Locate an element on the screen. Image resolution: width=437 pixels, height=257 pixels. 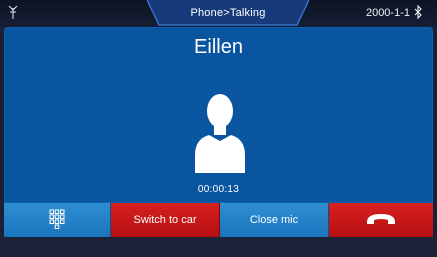
keypad-button is located at coordinates (57, 220).